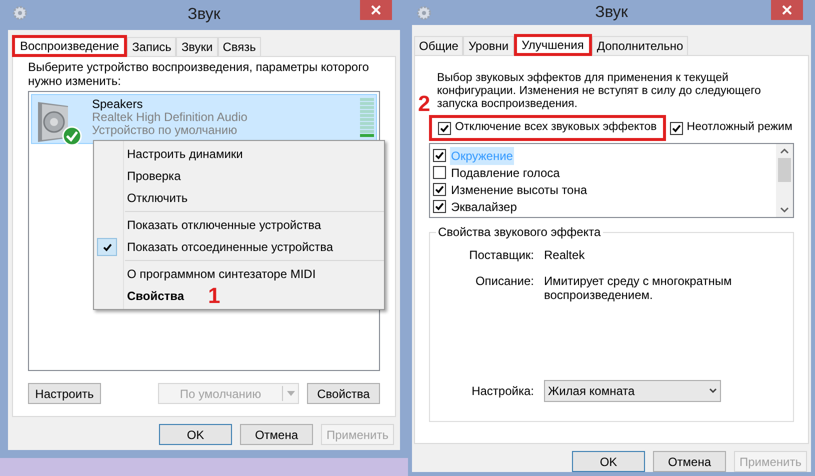 Image resolution: width=815 pixels, height=476 pixels. I want to click on scrollbar, so click(784, 180).